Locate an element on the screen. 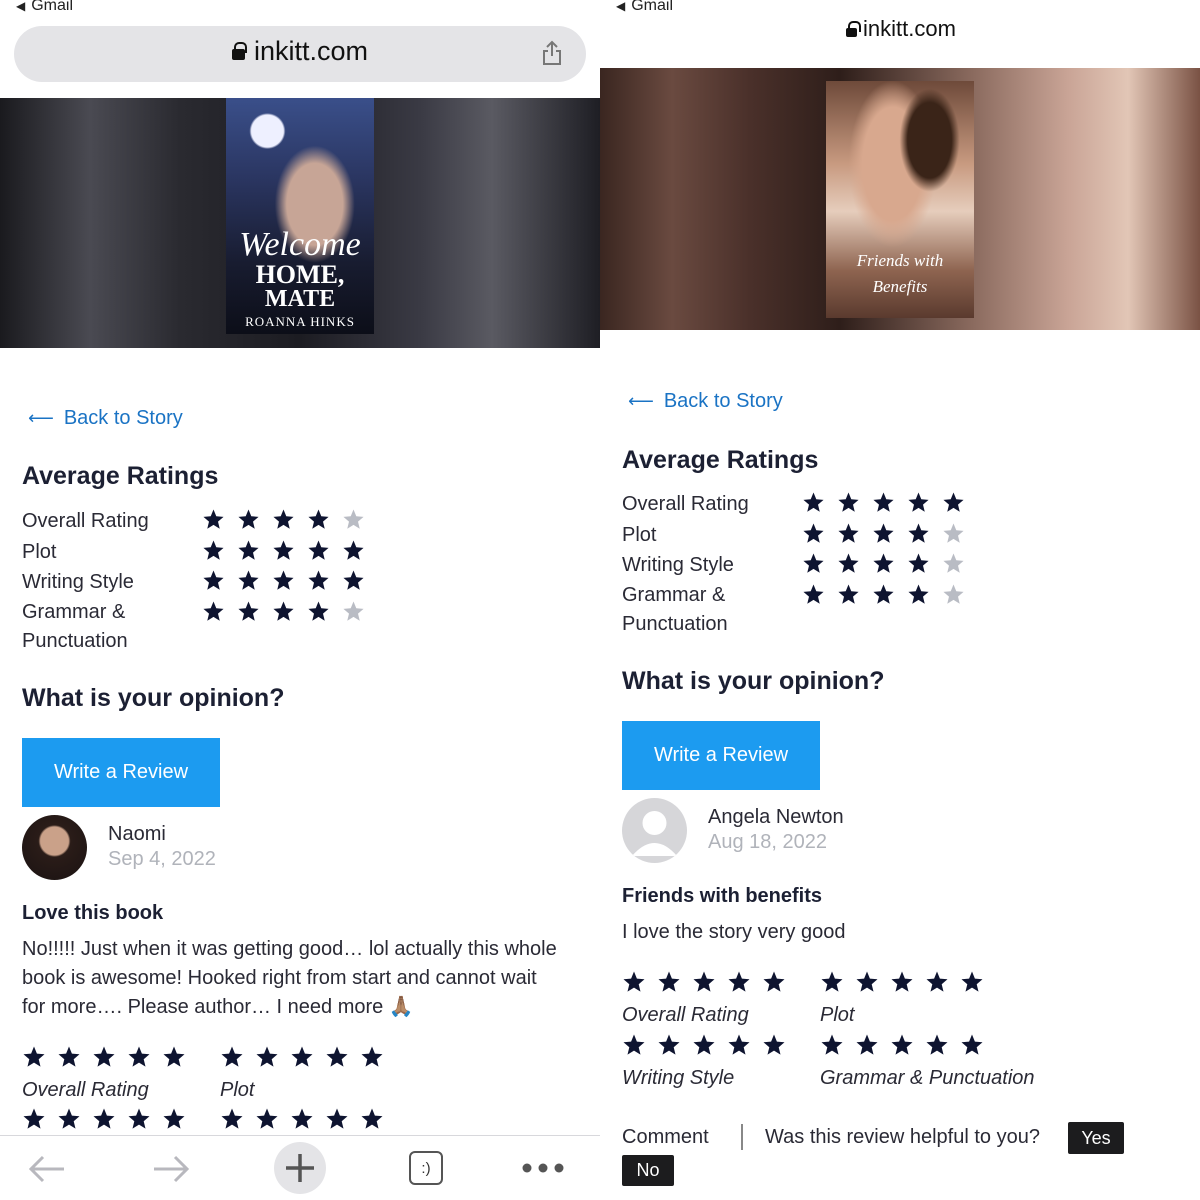  avg-stars-overall is located at coordinates (283, 519).